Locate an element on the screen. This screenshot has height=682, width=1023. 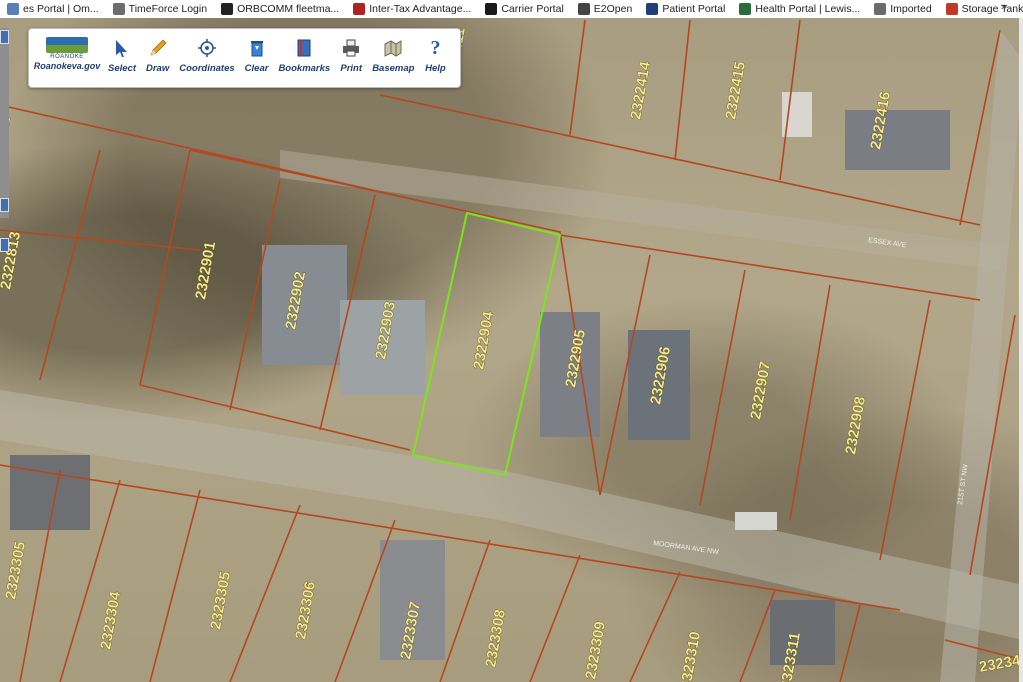
help-tool-button: ? Help is located at coordinates (435, 55).